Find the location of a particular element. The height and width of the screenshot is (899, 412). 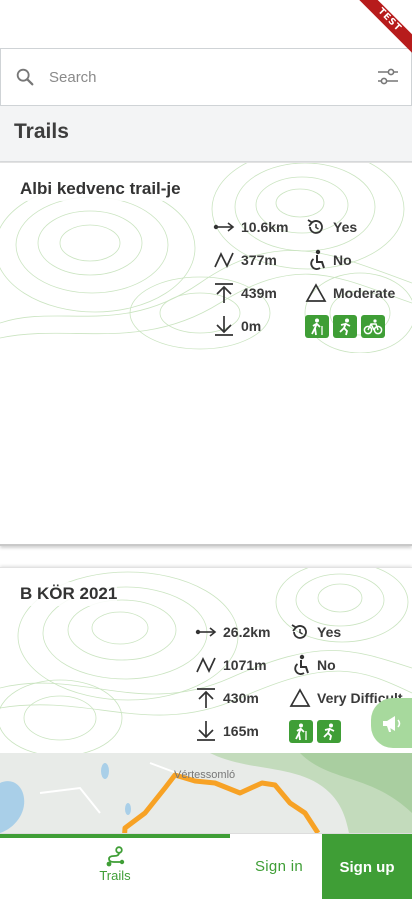

min-elevation-stat: 0m is located at coordinates (237, 326).